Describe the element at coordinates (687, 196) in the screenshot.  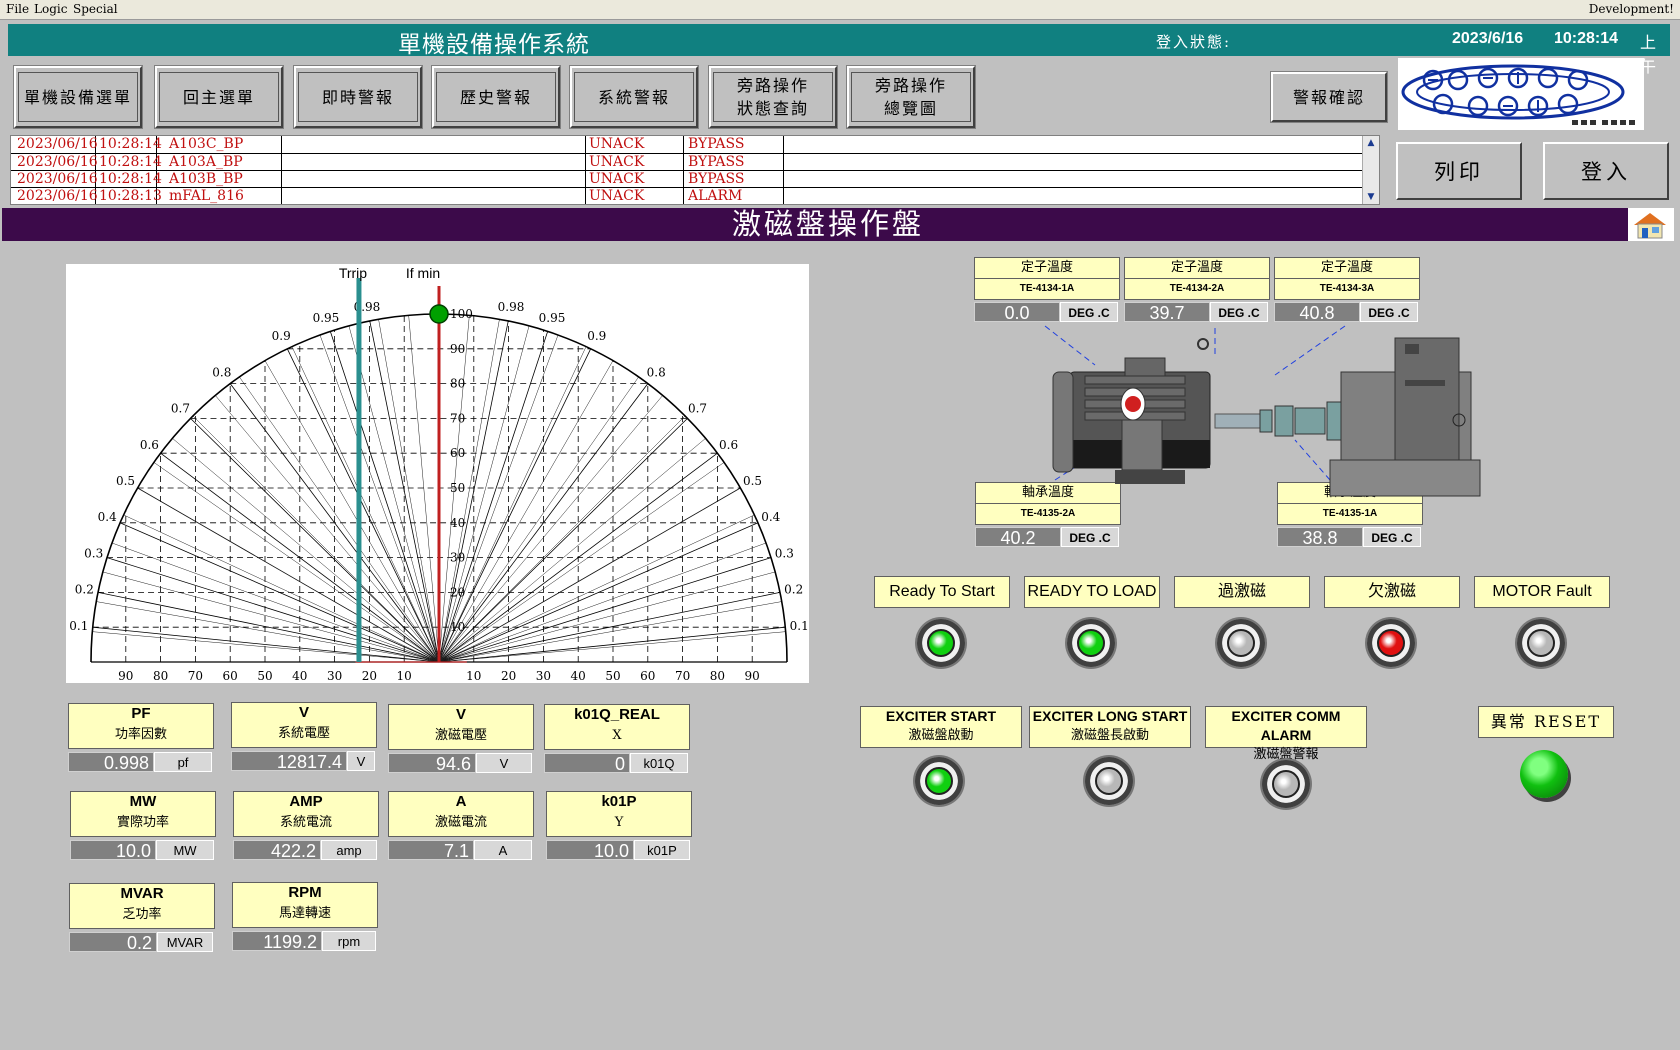
I see `alarm-row: 2023/06/16 10:28:13 mFAL_816 UNACK ALARM` at that location.